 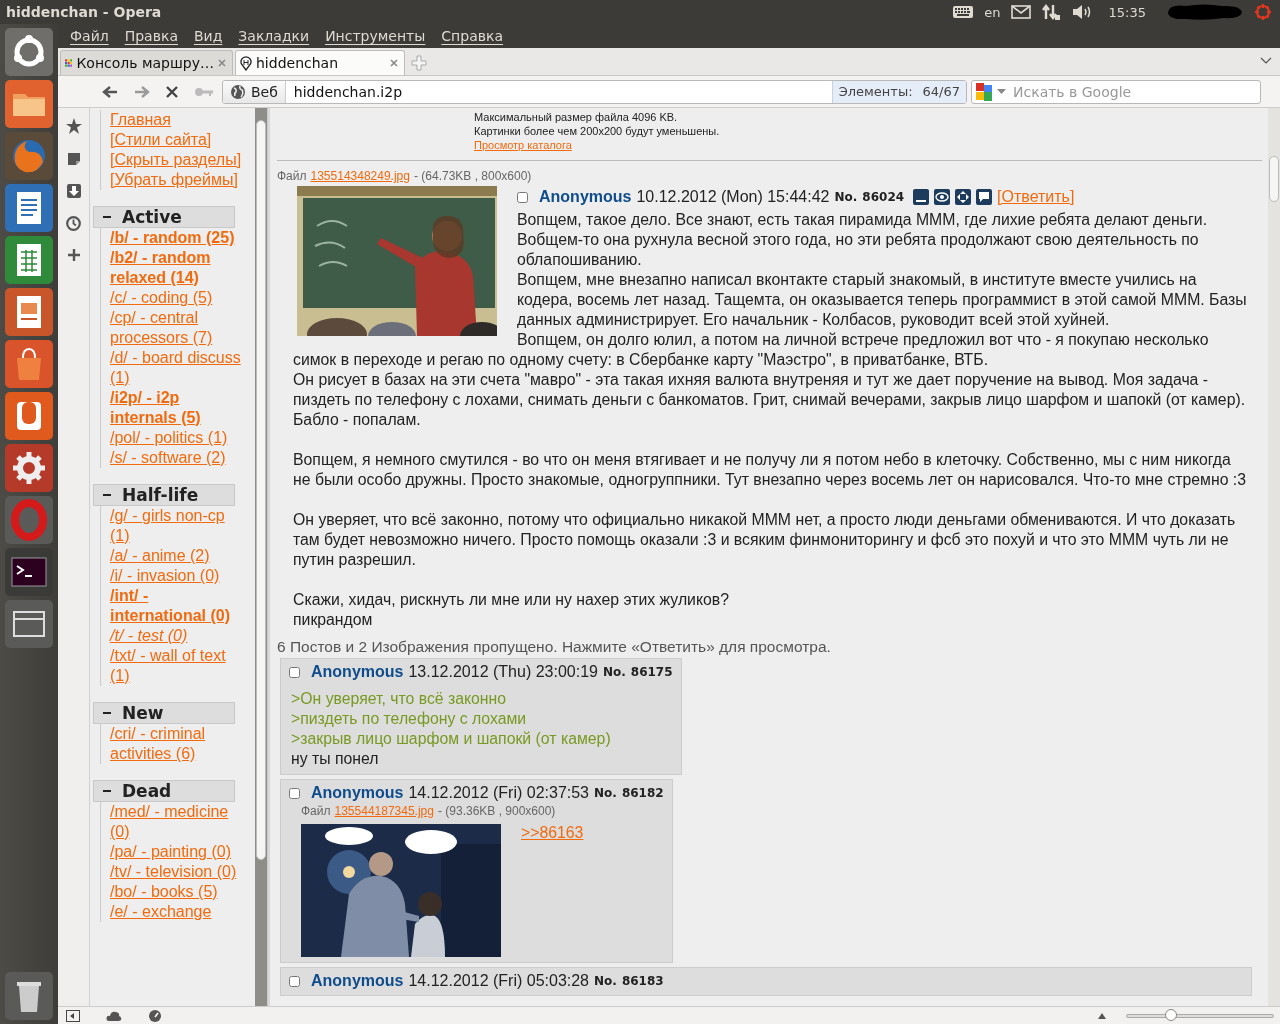 What do you see at coordinates (651, 672) in the screenshot?
I see `post-number: 86175` at bounding box center [651, 672].